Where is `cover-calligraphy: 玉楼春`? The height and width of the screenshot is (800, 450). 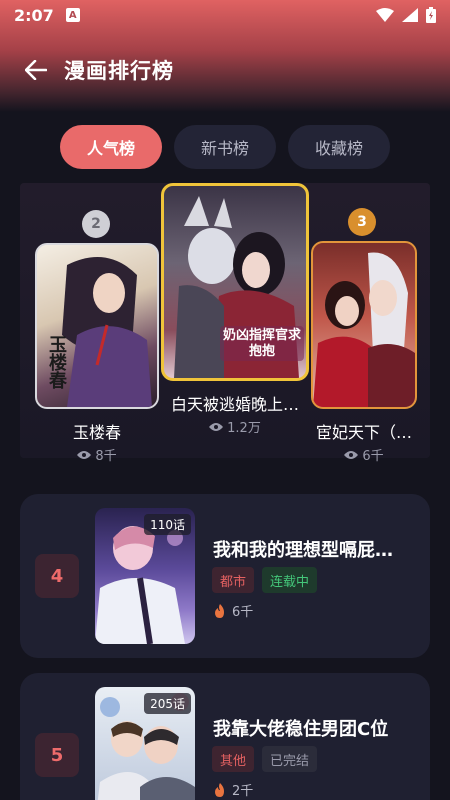 cover-calligraphy: 玉楼春 is located at coordinates (56, 362).